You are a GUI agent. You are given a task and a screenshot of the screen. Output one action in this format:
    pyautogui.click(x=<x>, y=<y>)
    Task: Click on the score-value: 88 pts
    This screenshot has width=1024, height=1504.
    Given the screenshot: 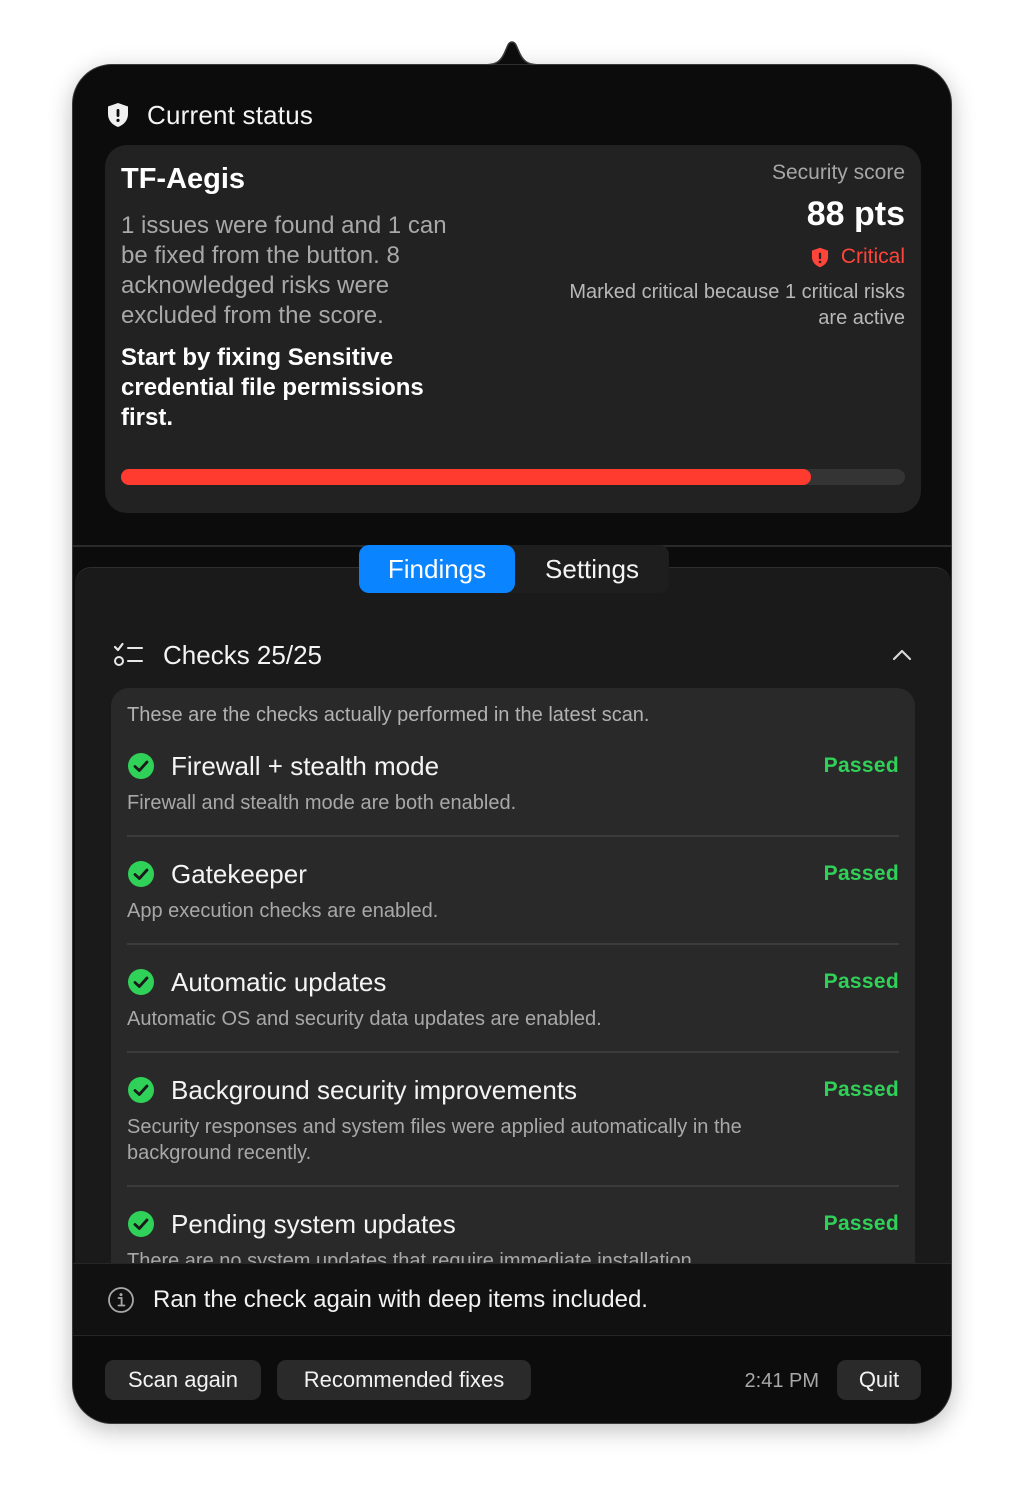 What is the action you would take?
    pyautogui.click(x=855, y=214)
    